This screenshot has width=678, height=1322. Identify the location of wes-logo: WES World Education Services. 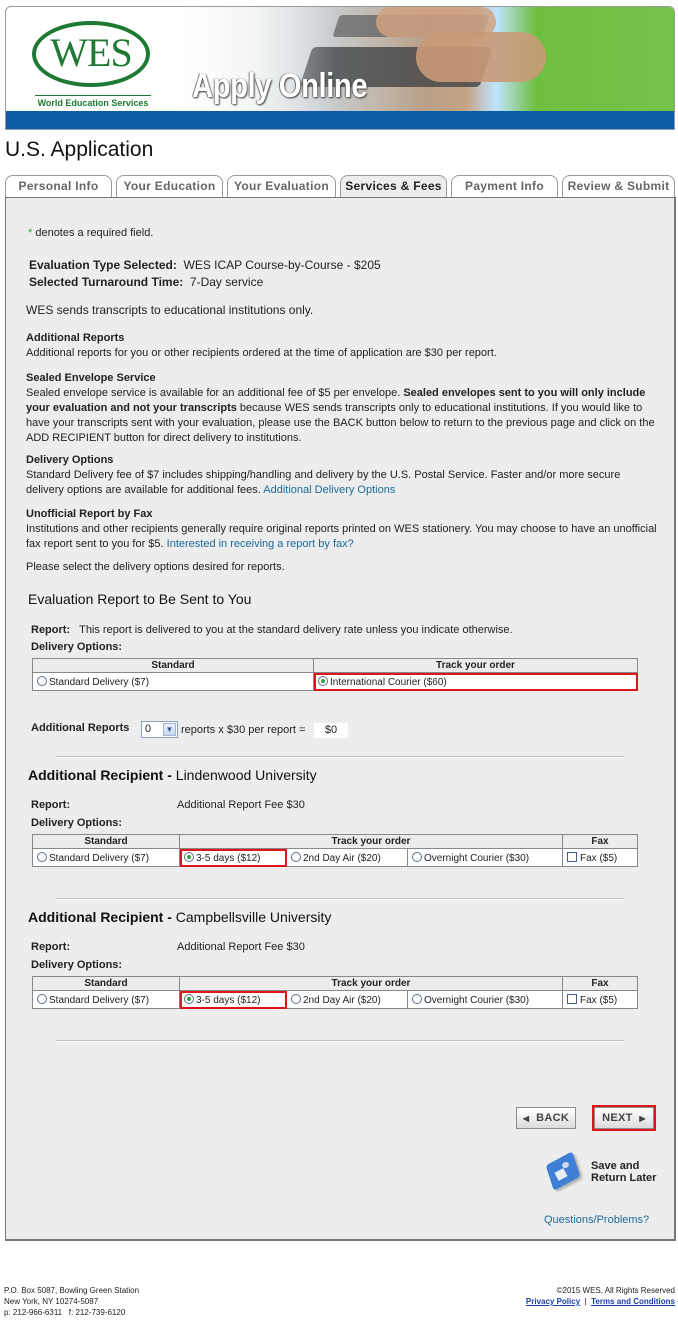
(93, 63).